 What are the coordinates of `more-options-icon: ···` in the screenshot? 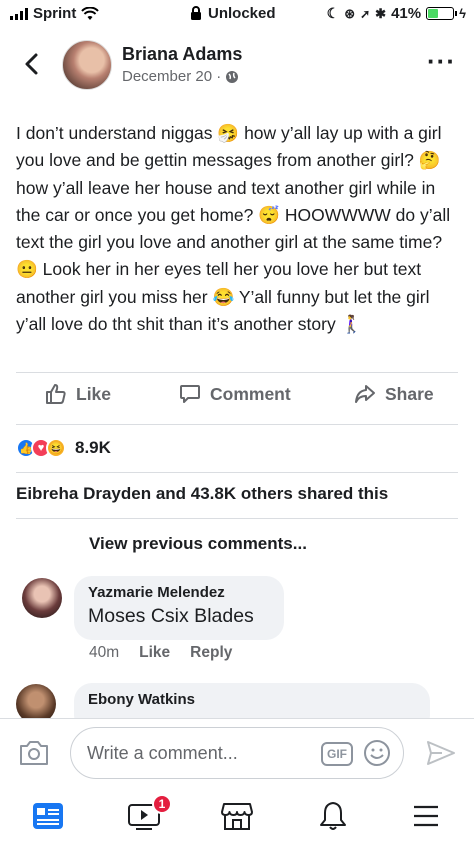 It's located at (441, 61).